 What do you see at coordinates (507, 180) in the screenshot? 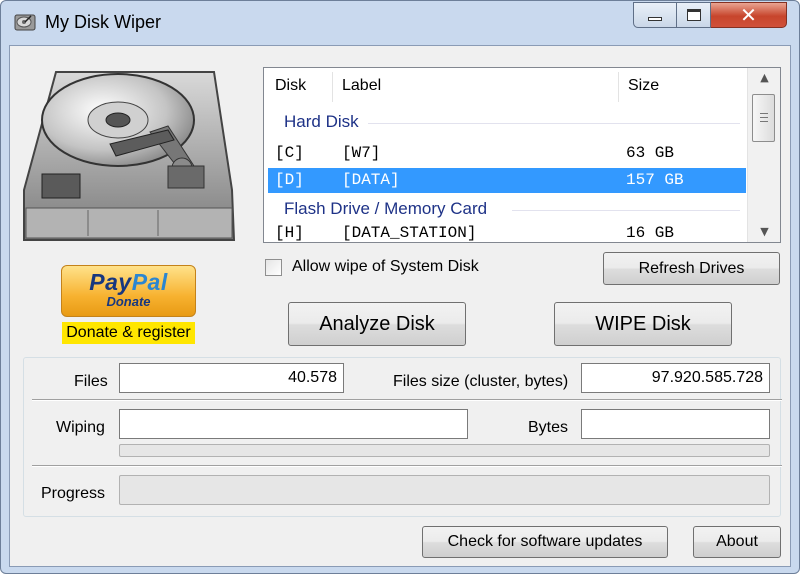
I see `drive-row-d: [D] [DATA] 157 GB` at bounding box center [507, 180].